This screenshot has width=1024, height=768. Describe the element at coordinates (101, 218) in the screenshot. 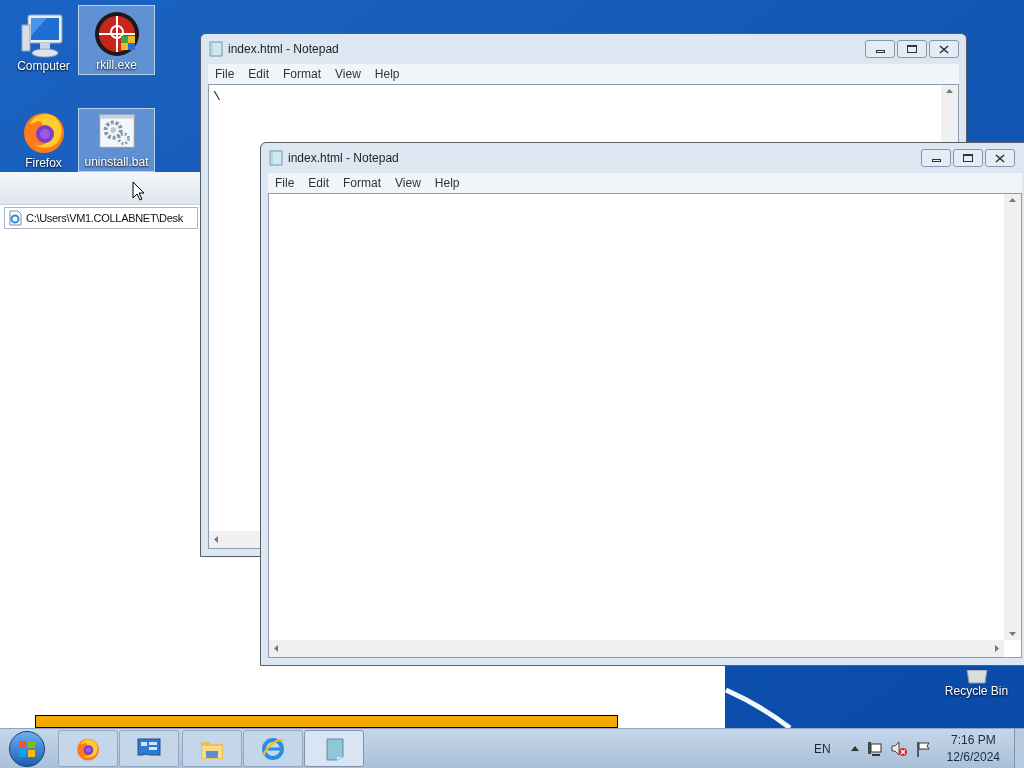

I see `address-field: C:\Users\VM1.COLLABNET\Desk` at that location.